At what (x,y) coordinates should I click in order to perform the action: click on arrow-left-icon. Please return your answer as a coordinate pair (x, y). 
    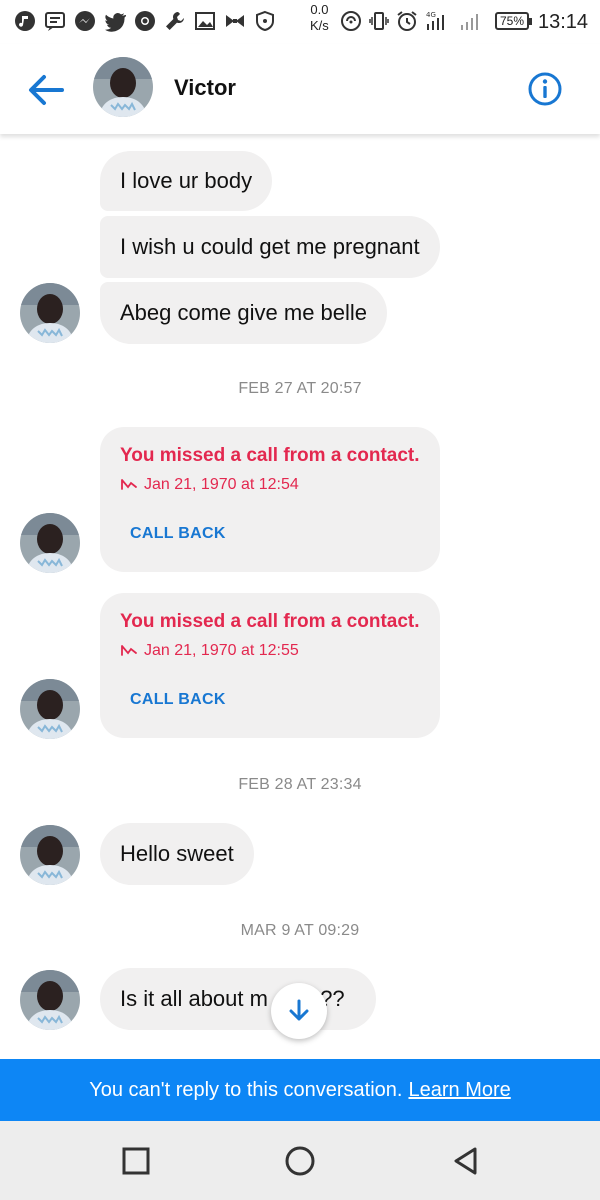
    Looking at the image, I should click on (46, 90).